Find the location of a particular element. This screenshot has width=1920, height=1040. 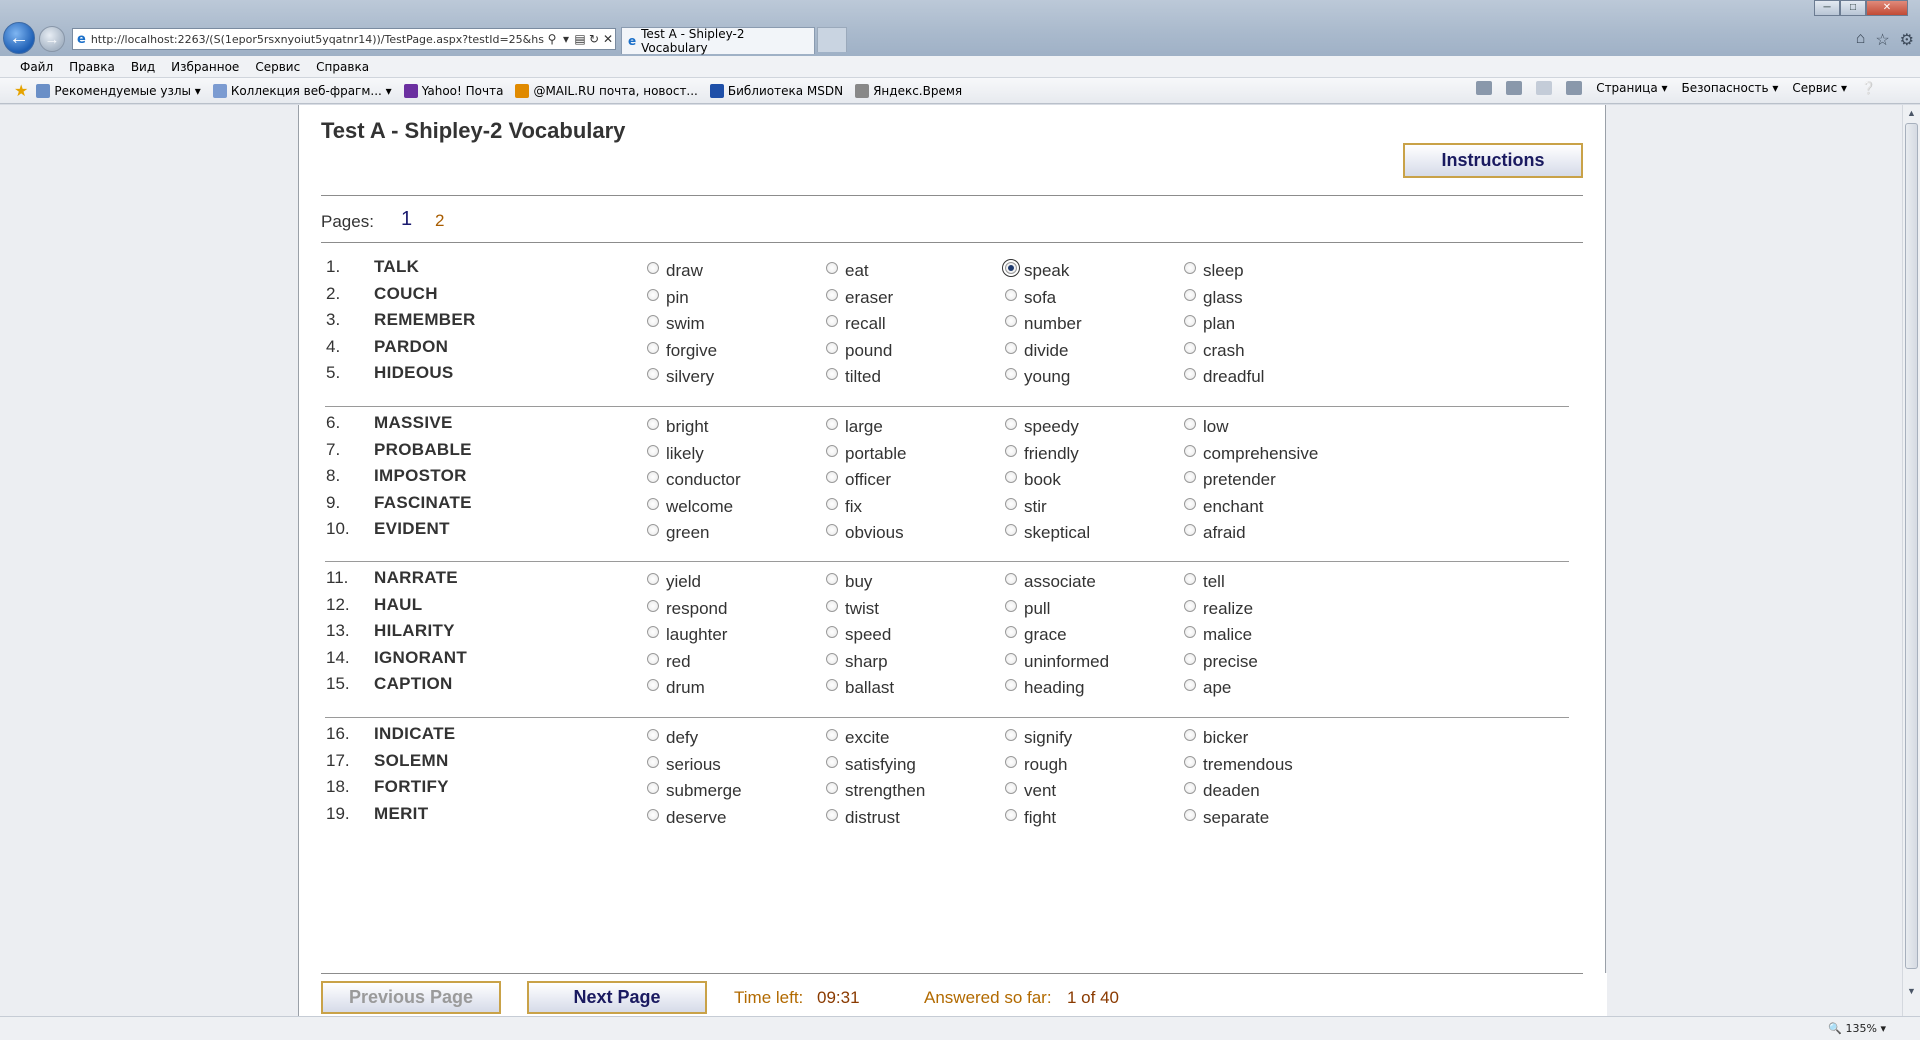

mail-icon is located at coordinates (1544, 88).